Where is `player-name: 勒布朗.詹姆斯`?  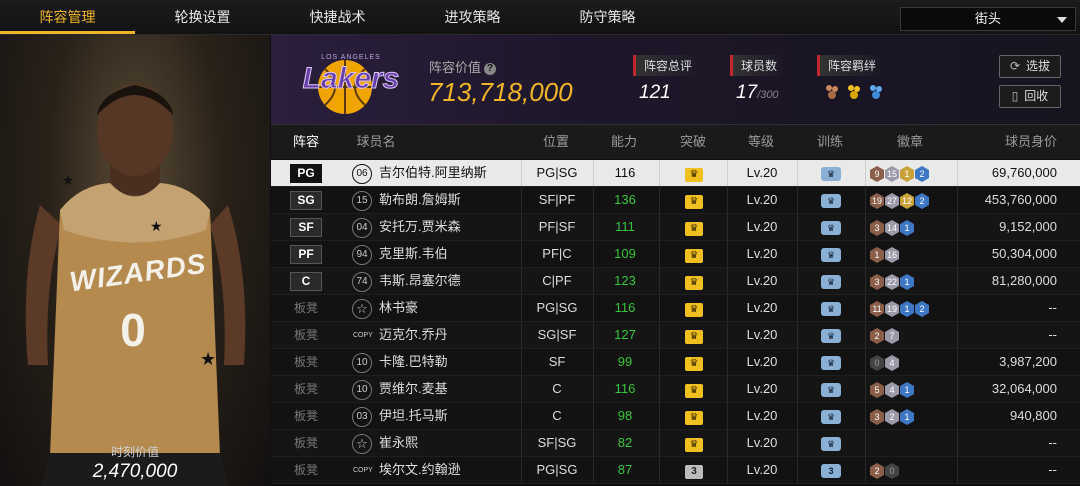 player-name: 勒布朗.詹姆斯 is located at coordinates (445, 200).